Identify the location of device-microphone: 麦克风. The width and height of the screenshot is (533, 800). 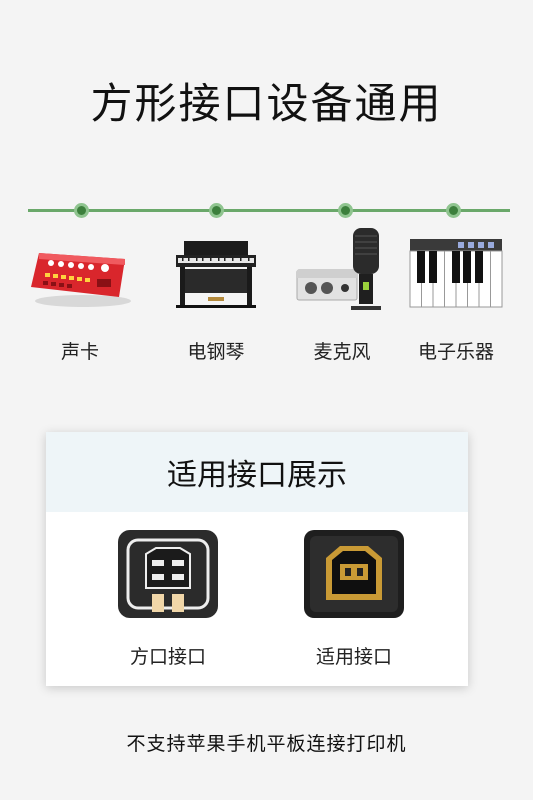
(342, 294).